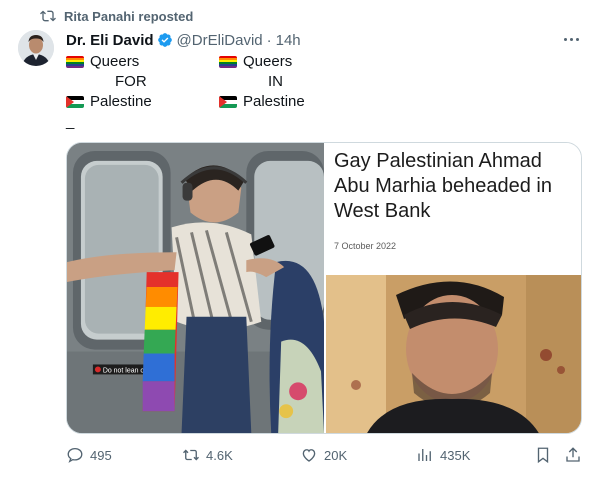  I want to click on post-word: FOR, so click(131, 81).